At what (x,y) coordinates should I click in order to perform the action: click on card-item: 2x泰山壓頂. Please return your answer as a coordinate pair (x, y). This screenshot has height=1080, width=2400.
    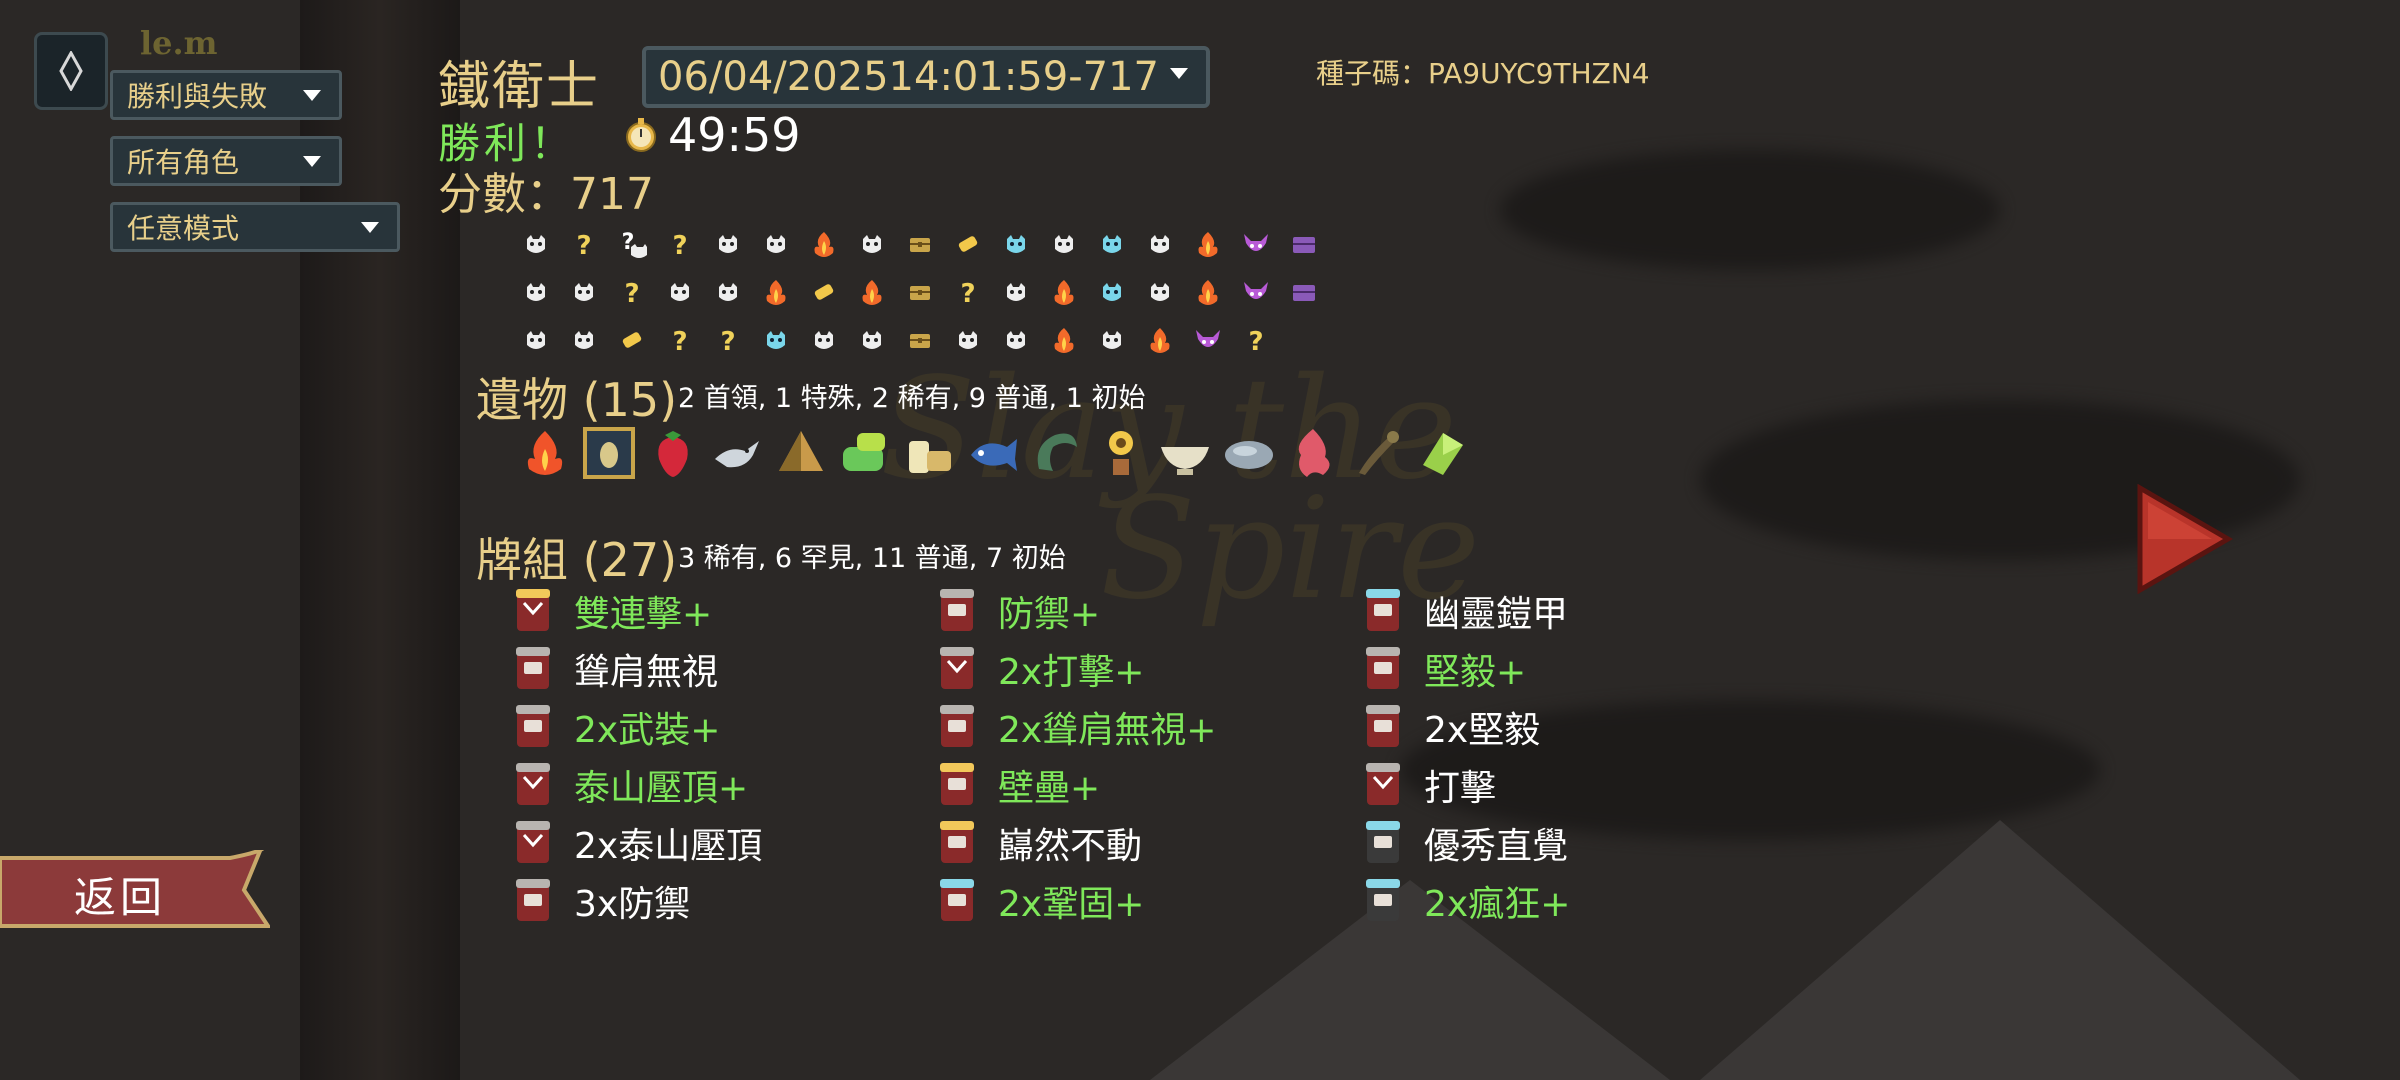
    Looking at the image, I should click on (637, 843).